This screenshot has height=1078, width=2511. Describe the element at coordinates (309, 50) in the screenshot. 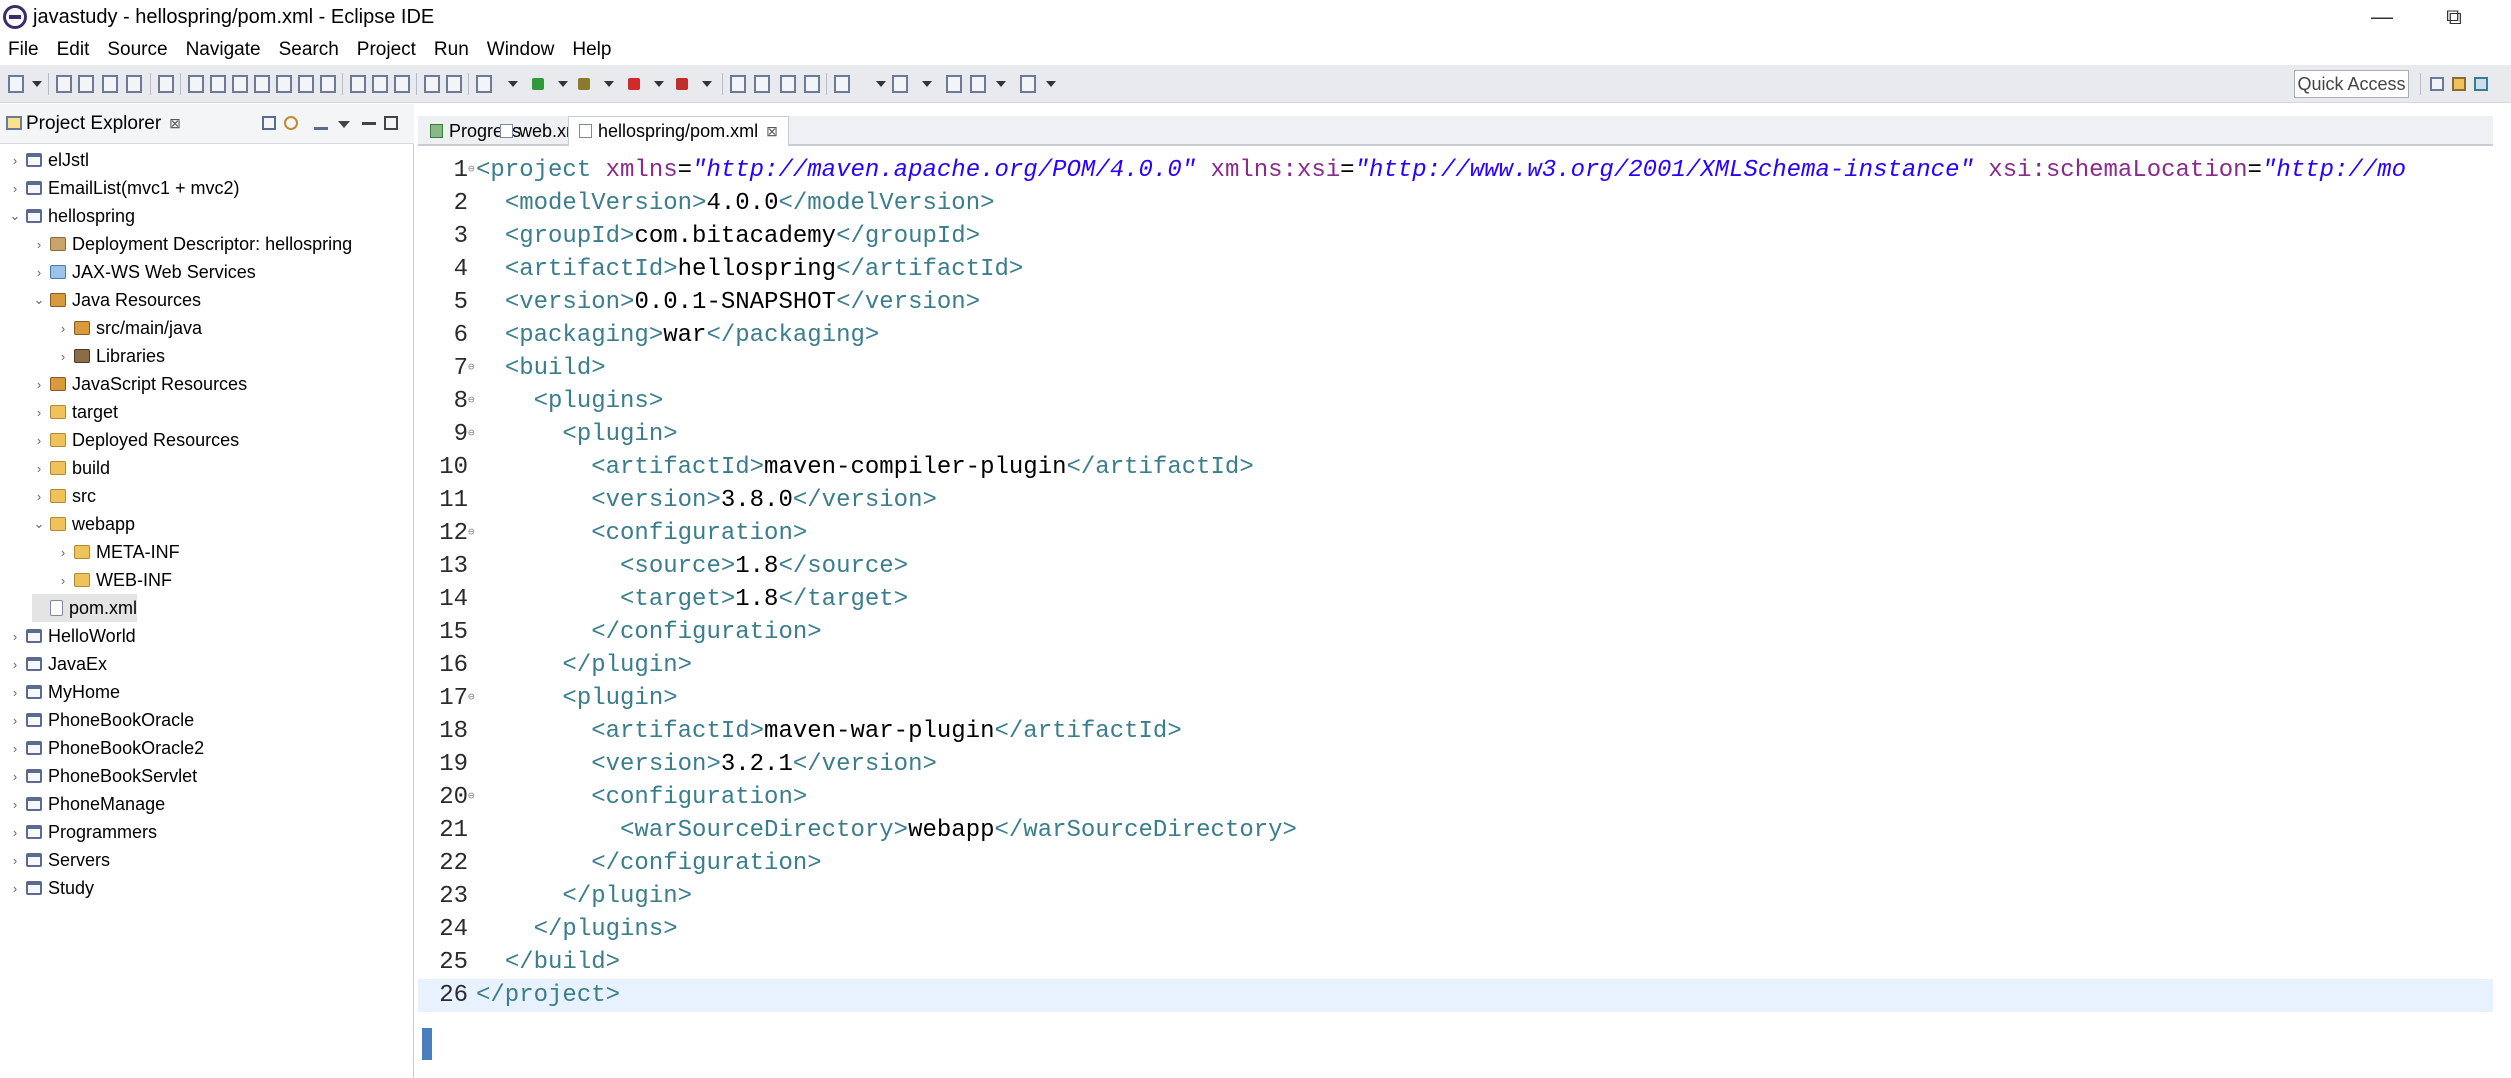

I see `menu-search: Search` at that location.